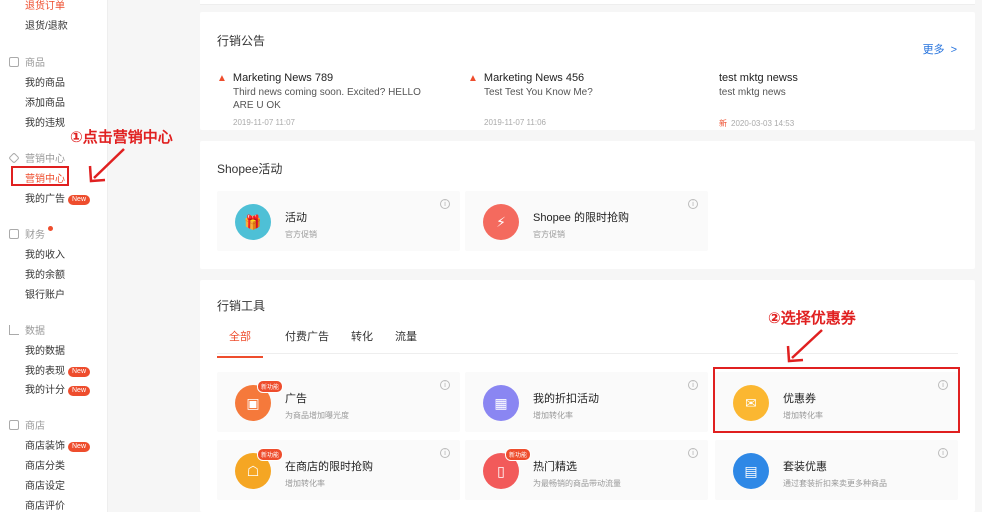  What do you see at coordinates (45, 273) in the screenshot?
I see `sidebar-item-balance: 我的余额` at bounding box center [45, 273].